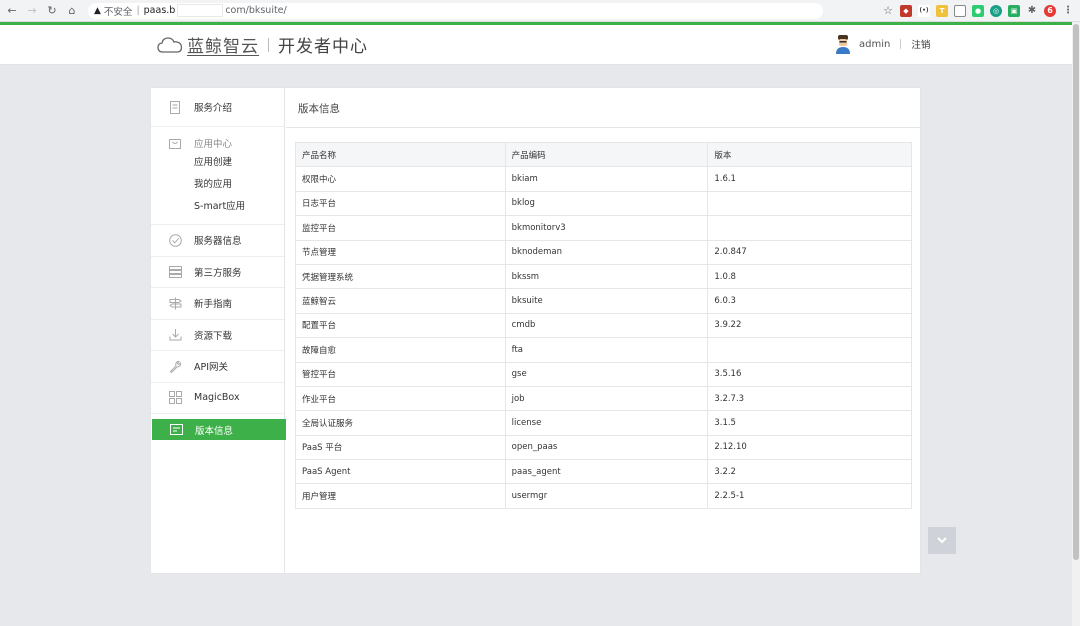  Describe the element at coordinates (874, 44) in the screenshot. I see `username: admin` at that location.